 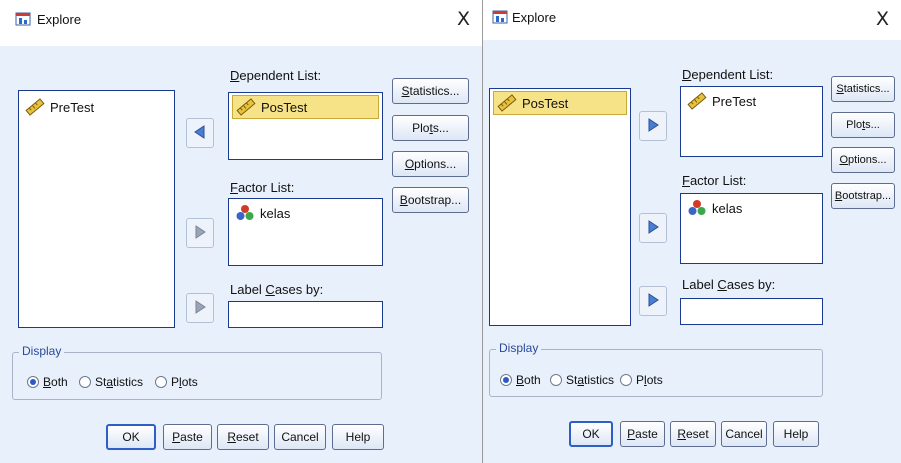 I want to click on dependent-list: PosTest, so click(x=305, y=126).